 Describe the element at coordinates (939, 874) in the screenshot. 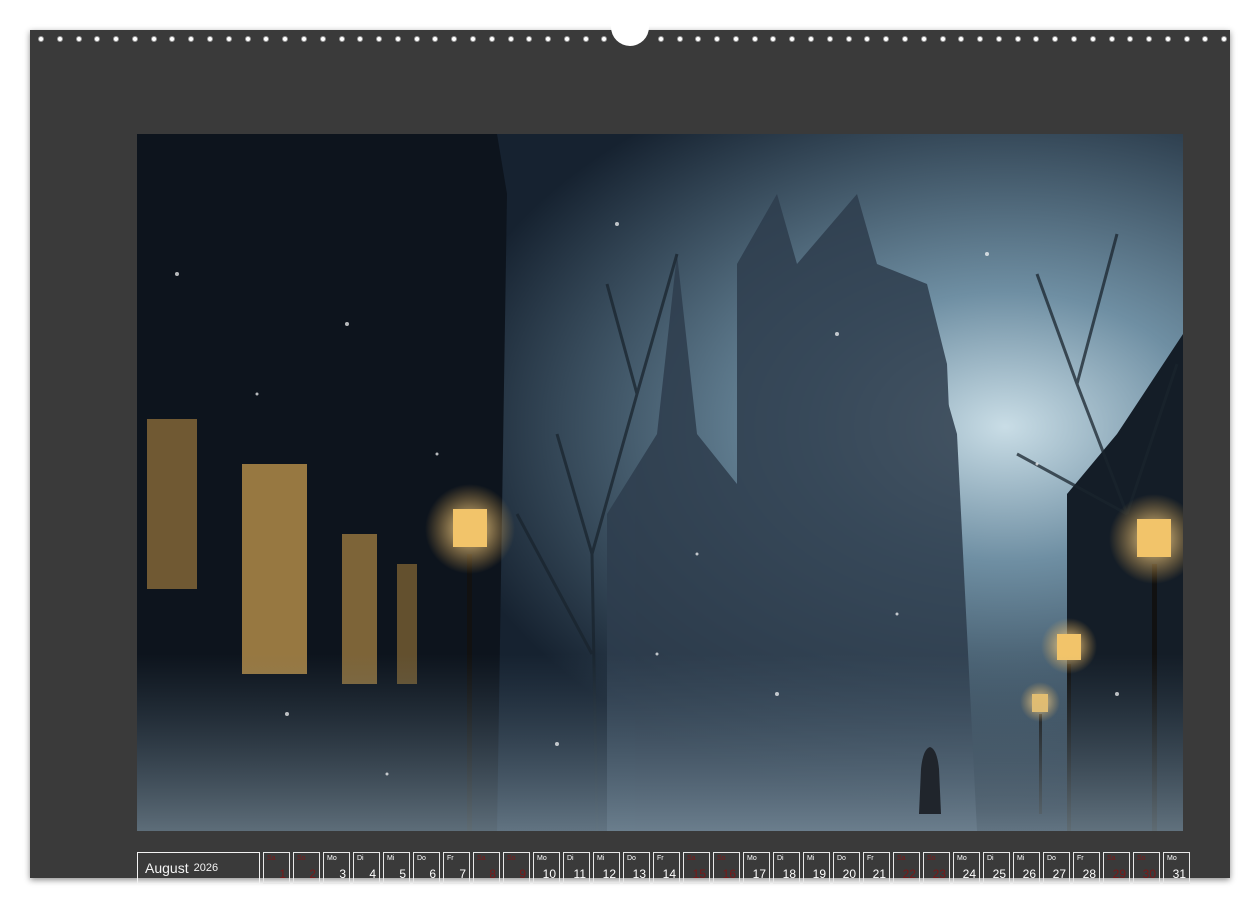

I see `day-number: 23` at that location.